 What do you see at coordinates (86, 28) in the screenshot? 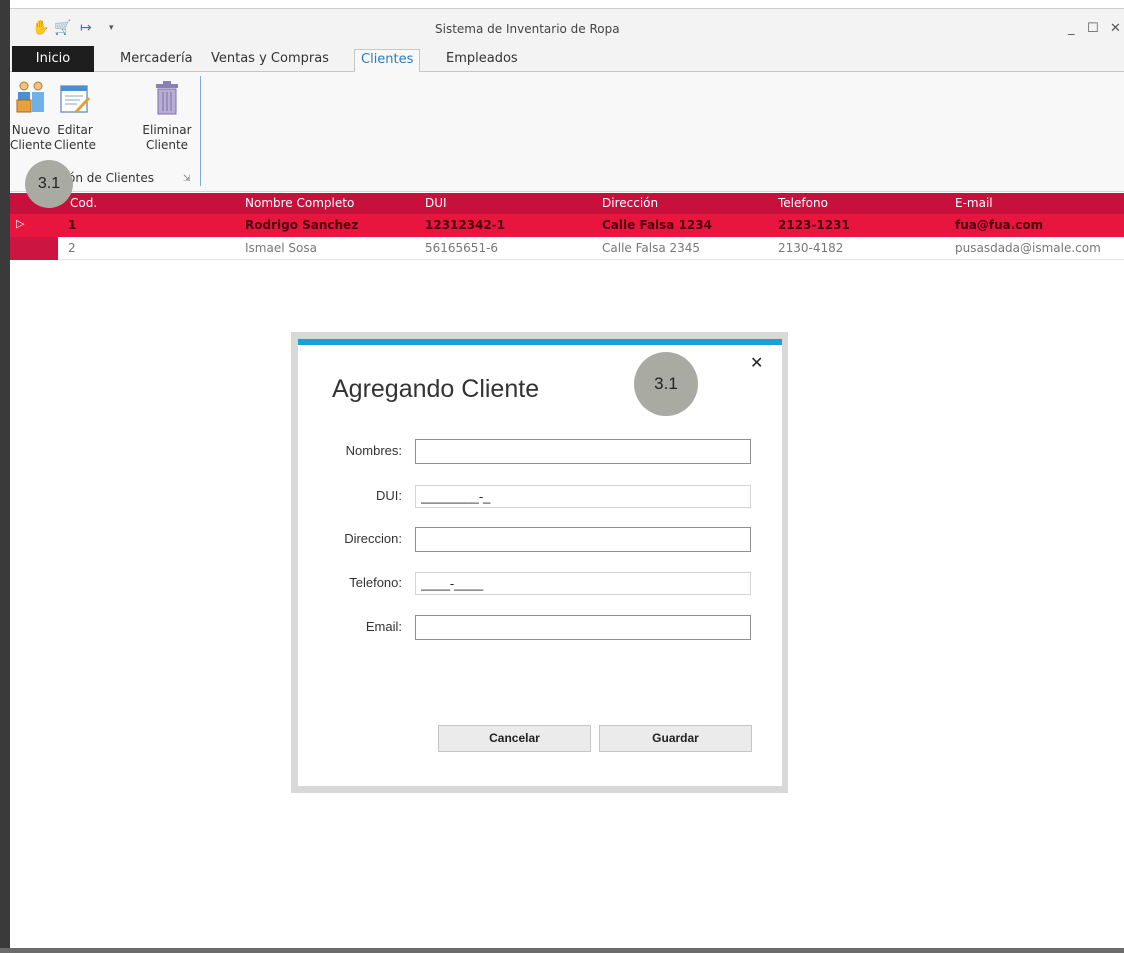
I see `exit-arrow-icon: ↦` at bounding box center [86, 28].